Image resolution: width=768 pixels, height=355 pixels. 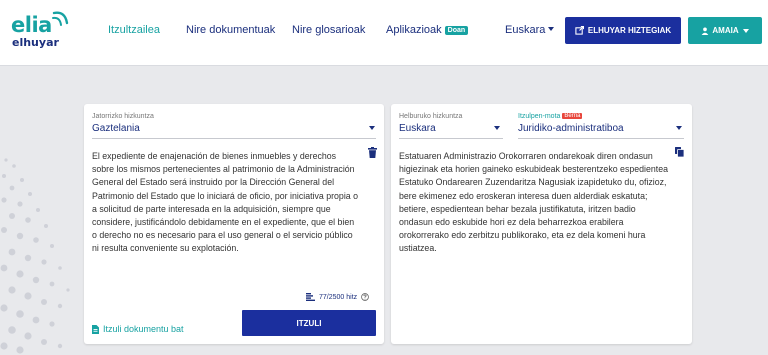 I want to click on upload-document-link: Itzuli dokumentu bat, so click(x=138, y=329).